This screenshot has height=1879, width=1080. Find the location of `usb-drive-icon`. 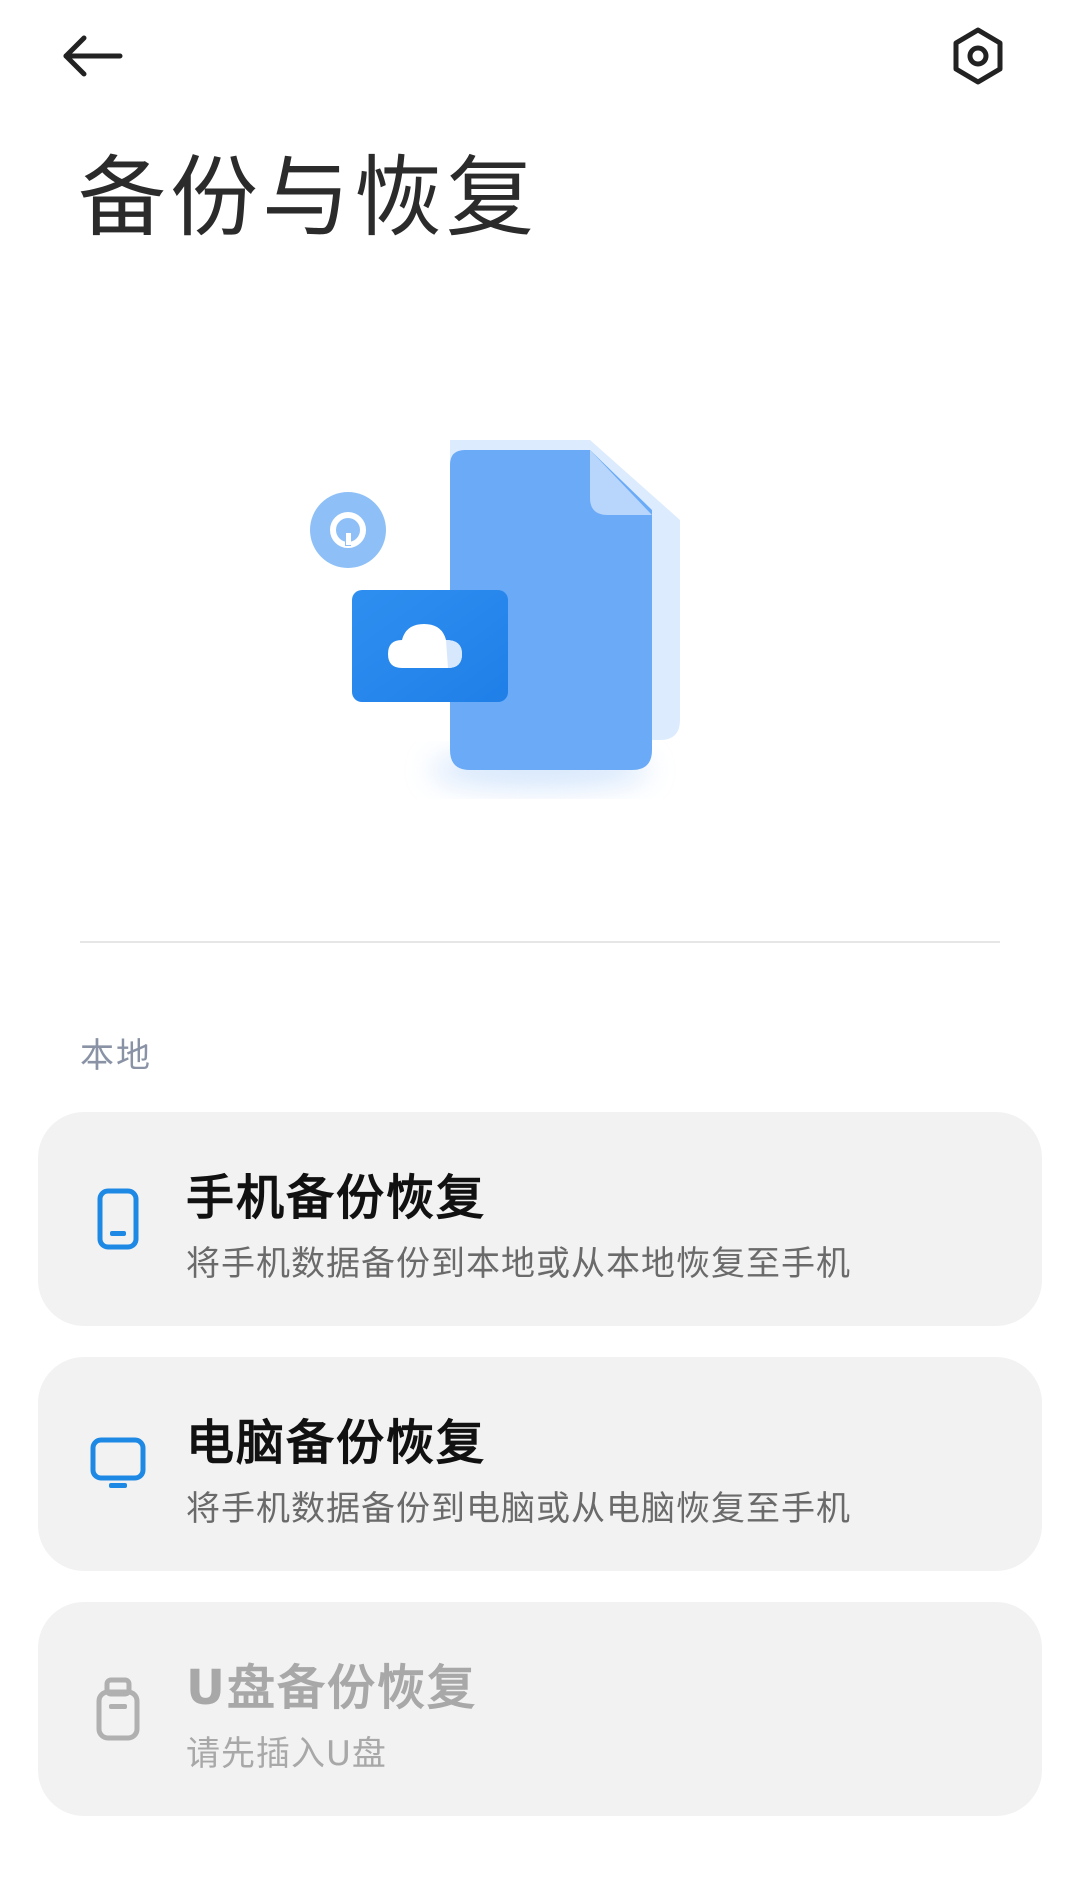

usb-drive-icon is located at coordinates (118, 1709).